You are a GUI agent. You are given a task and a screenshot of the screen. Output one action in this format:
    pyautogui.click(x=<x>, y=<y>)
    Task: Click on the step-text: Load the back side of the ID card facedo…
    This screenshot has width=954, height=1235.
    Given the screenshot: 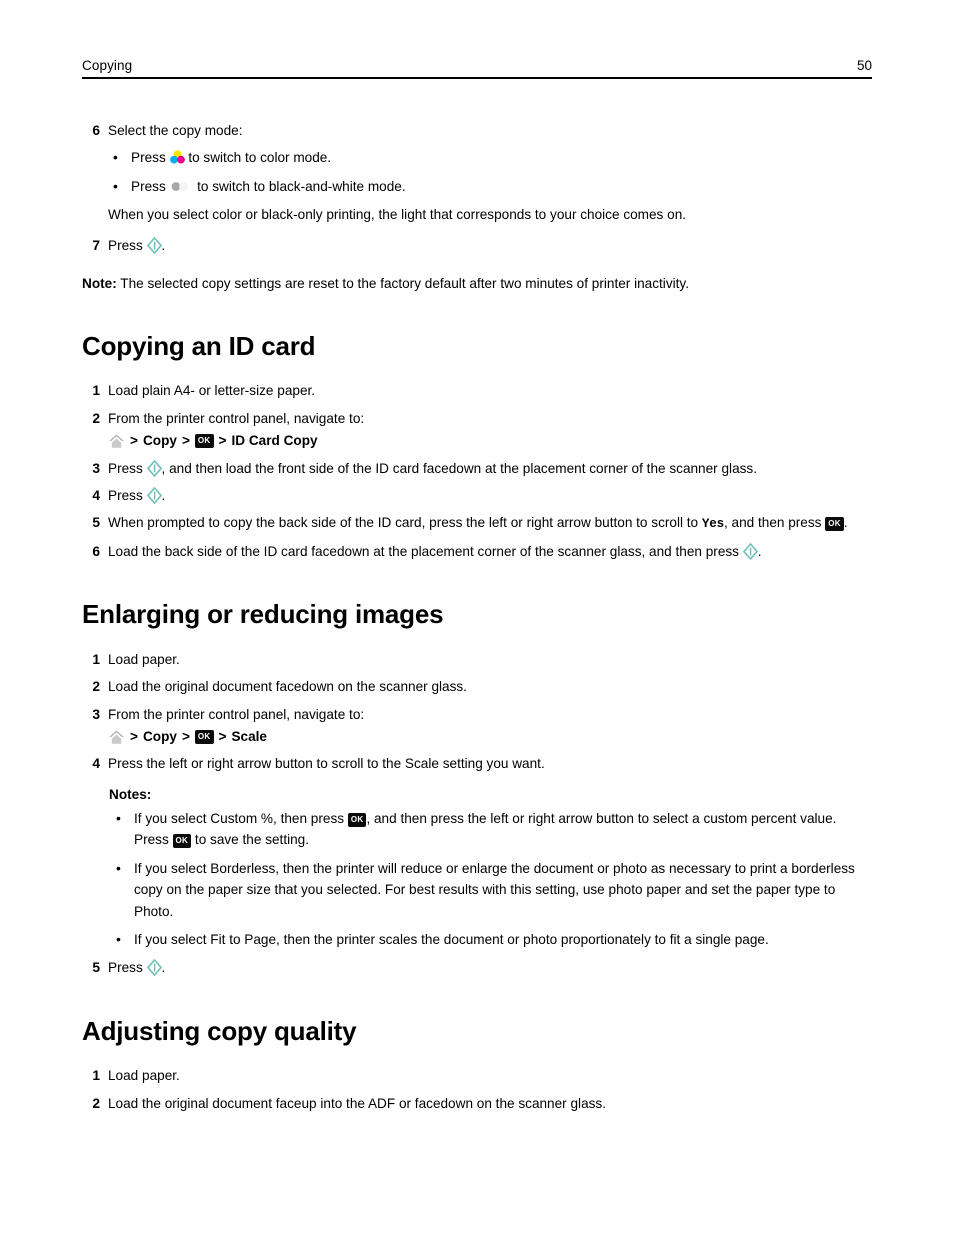 What is the action you would take?
    pyautogui.click(x=490, y=551)
    